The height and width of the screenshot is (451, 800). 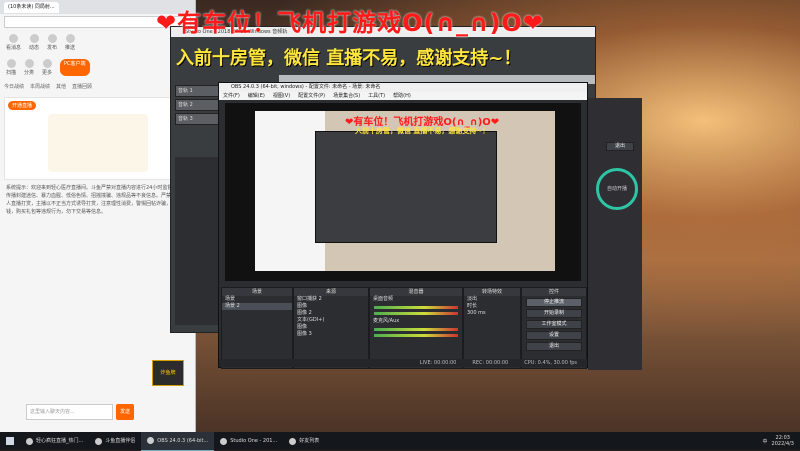 I want to click on source-item: 图像 3, so click(x=331, y=334).